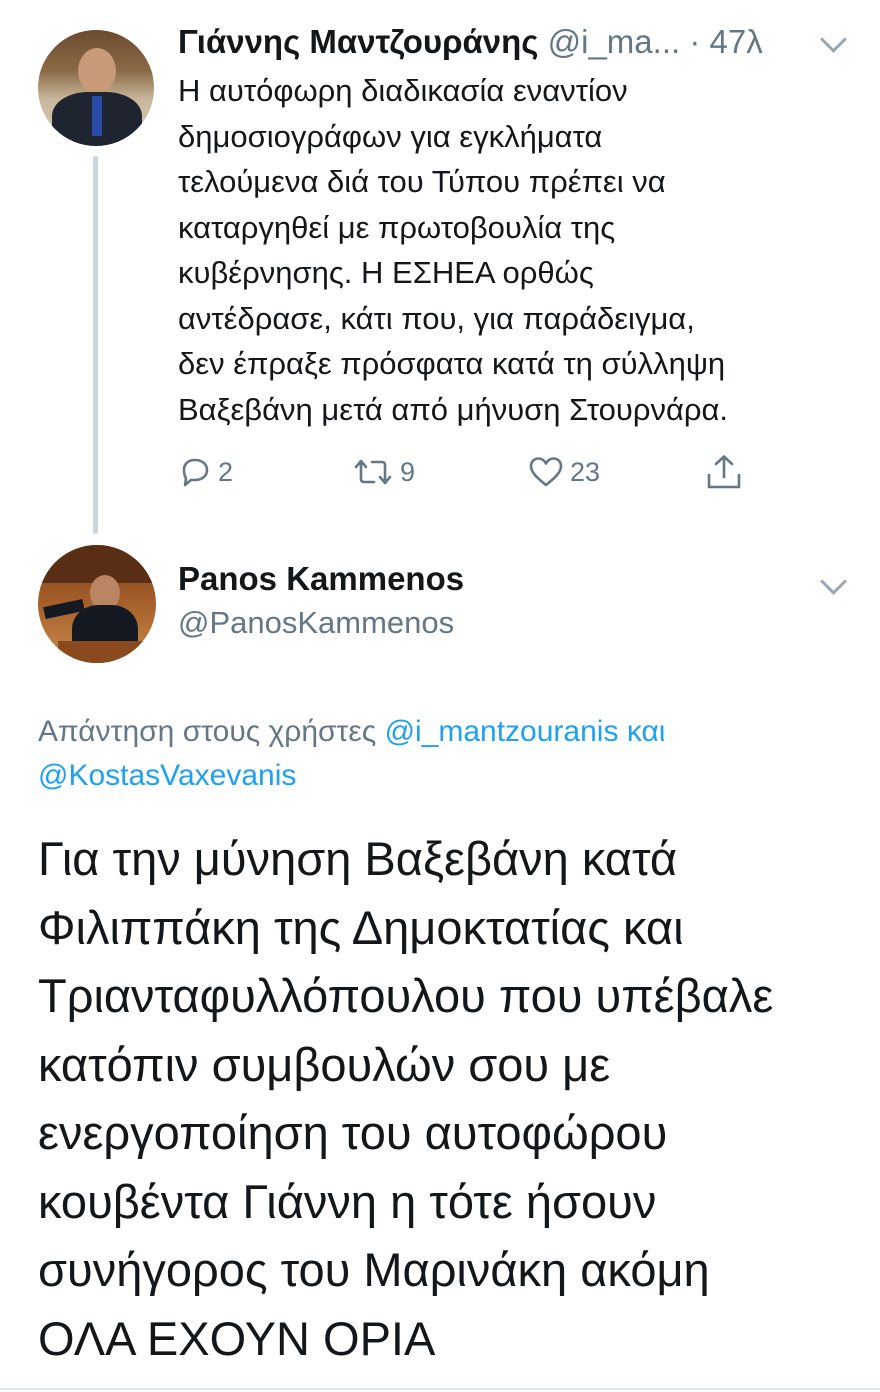 The width and height of the screenshot is (880, 1392). I want to click on share-icon, so click(724, 472).